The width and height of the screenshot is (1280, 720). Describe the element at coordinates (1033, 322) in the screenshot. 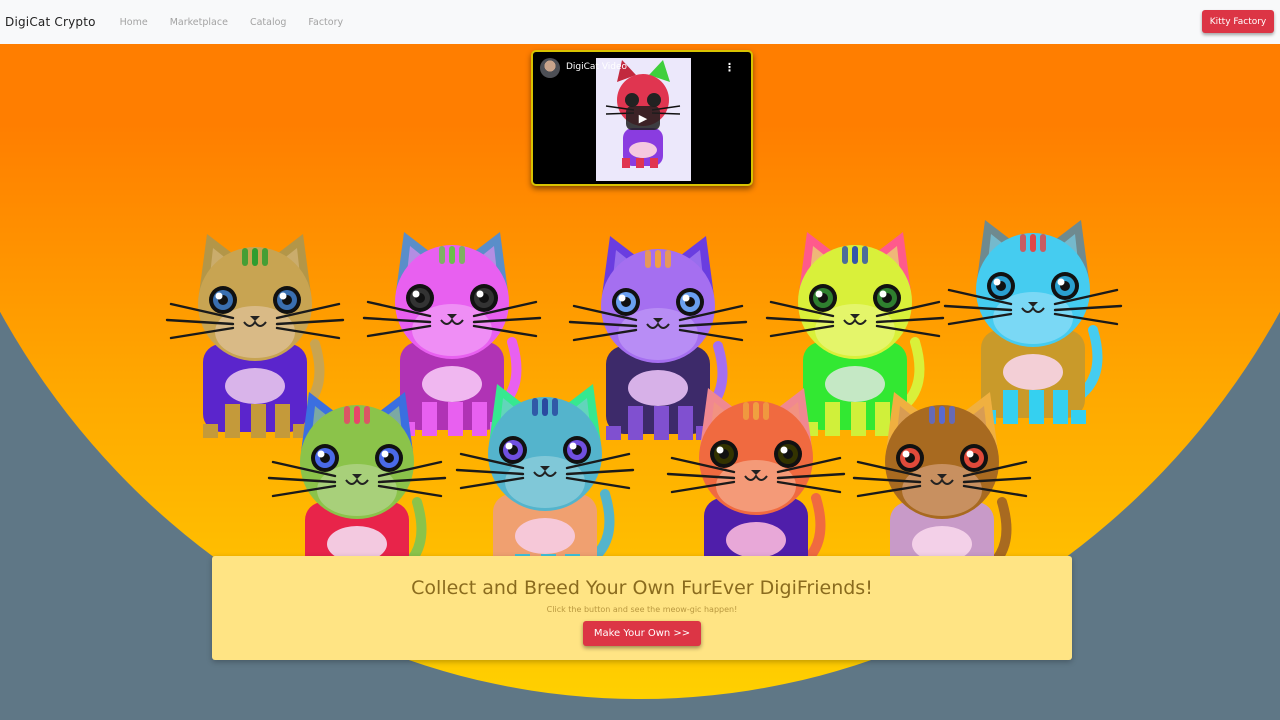

I see `cat-illustration` at that location.